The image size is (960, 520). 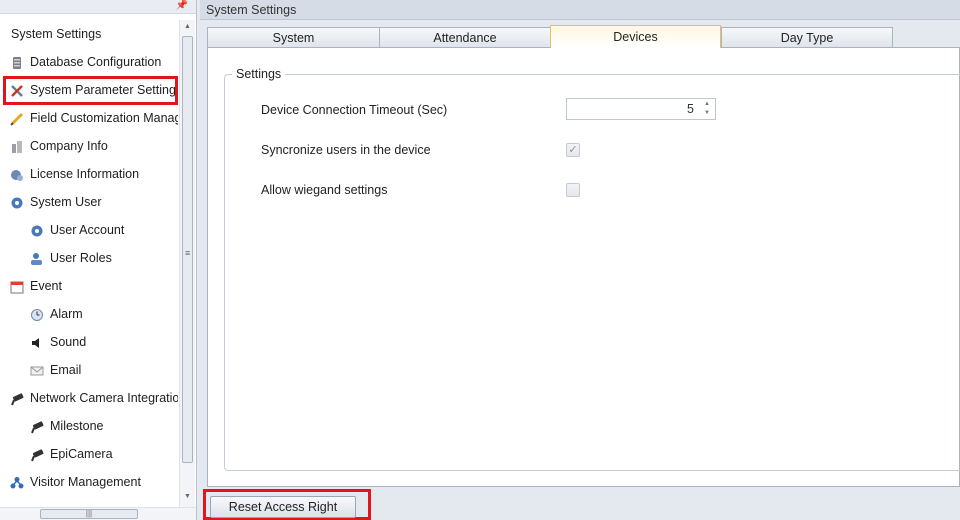 What do you see at coordinates (87, 230) in the screenshot?
I see `tree-item-label: User Account` at bounding box center [87, 230].